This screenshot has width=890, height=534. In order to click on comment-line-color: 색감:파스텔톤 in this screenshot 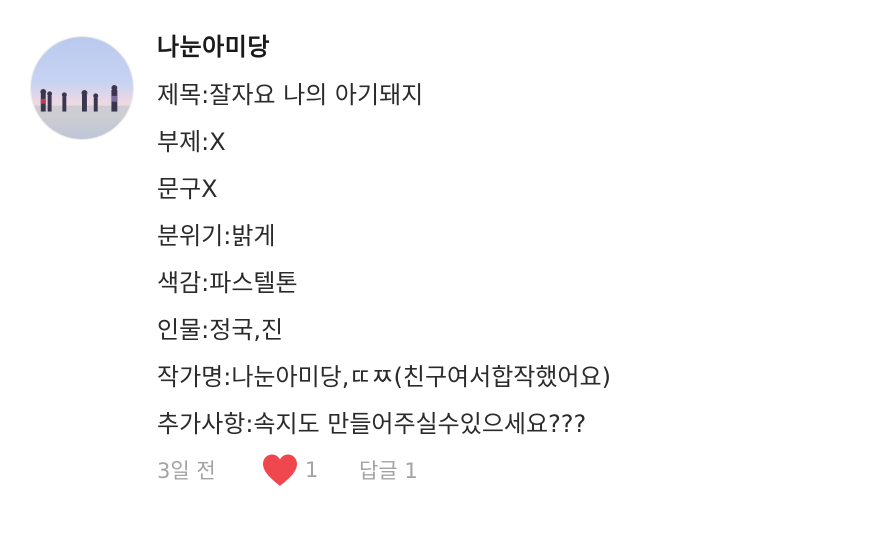, I will do `click(227, 283)`.